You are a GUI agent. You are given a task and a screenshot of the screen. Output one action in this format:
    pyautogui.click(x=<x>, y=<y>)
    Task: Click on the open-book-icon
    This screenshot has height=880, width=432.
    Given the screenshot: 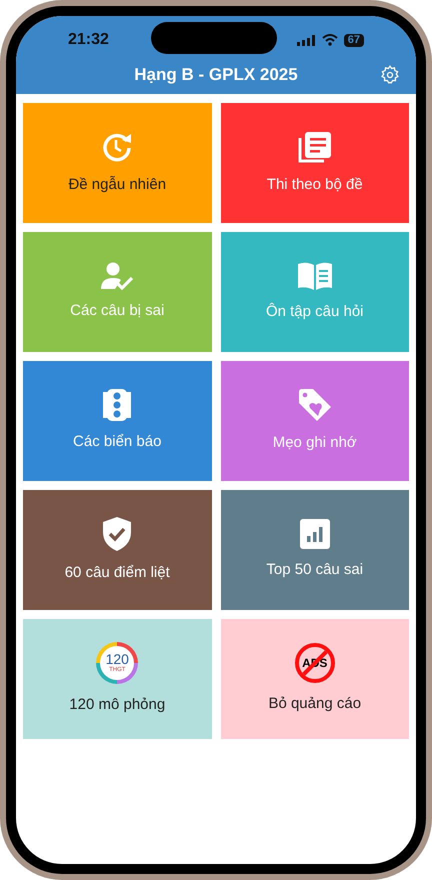 What is the action you would take?
    pyautogui.click(x=314, y=275)
    